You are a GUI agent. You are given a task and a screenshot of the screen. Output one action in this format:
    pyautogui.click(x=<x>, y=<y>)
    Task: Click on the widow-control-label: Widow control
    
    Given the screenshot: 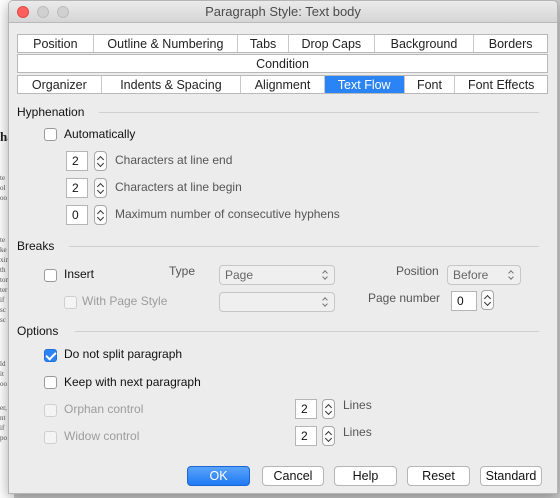 What is the action you would take?
    pyautogui.click(x=102, y=436)
    